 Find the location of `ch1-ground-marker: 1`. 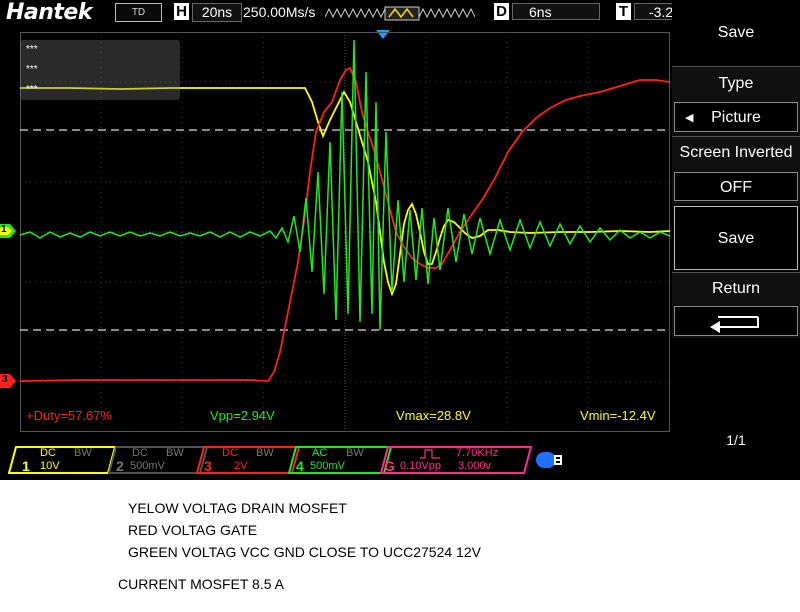

ch1-ground-marker: 1 is located at coordinates (8, 231).